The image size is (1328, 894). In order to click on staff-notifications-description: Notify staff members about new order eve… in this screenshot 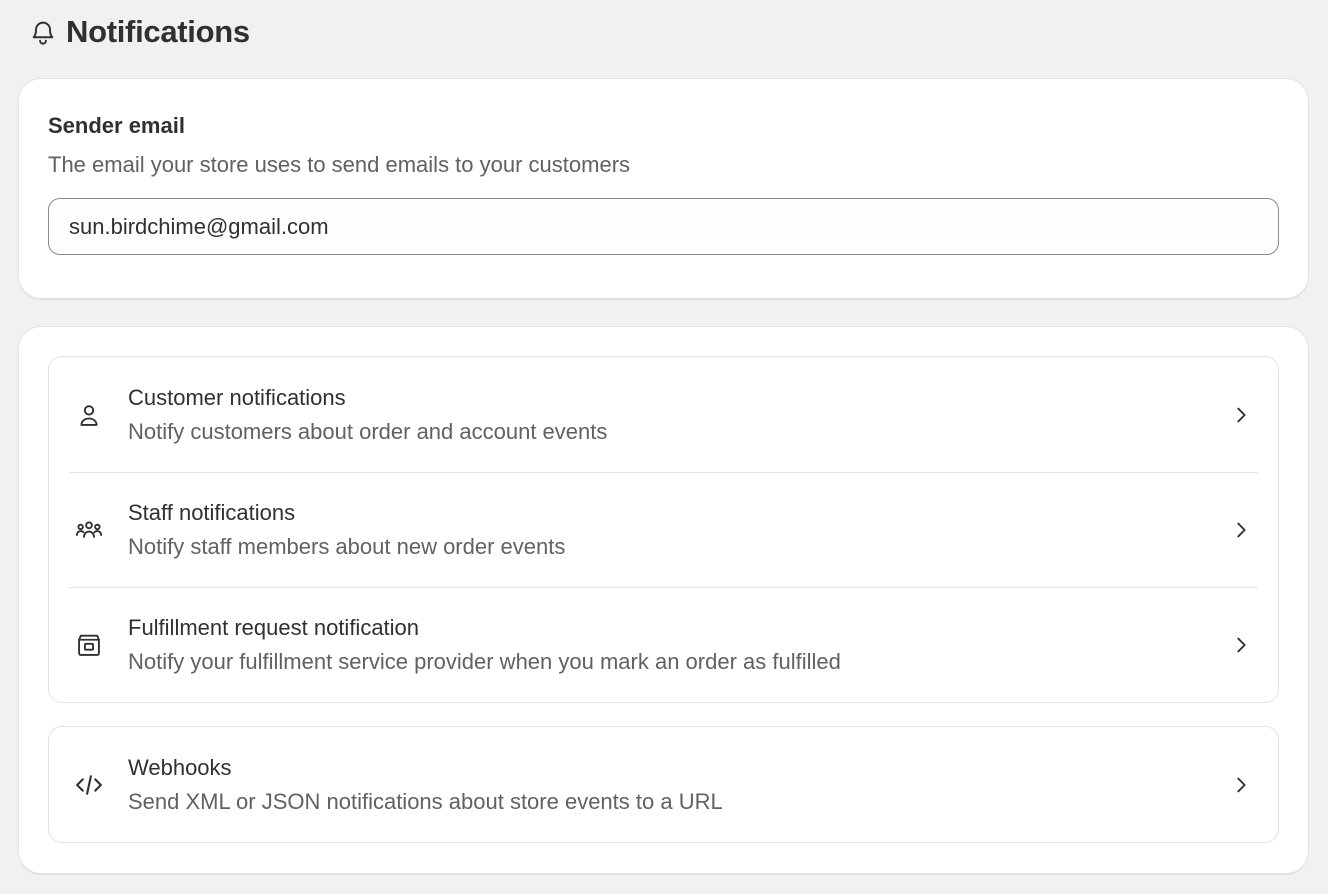, I will do `click(347, 546)`.